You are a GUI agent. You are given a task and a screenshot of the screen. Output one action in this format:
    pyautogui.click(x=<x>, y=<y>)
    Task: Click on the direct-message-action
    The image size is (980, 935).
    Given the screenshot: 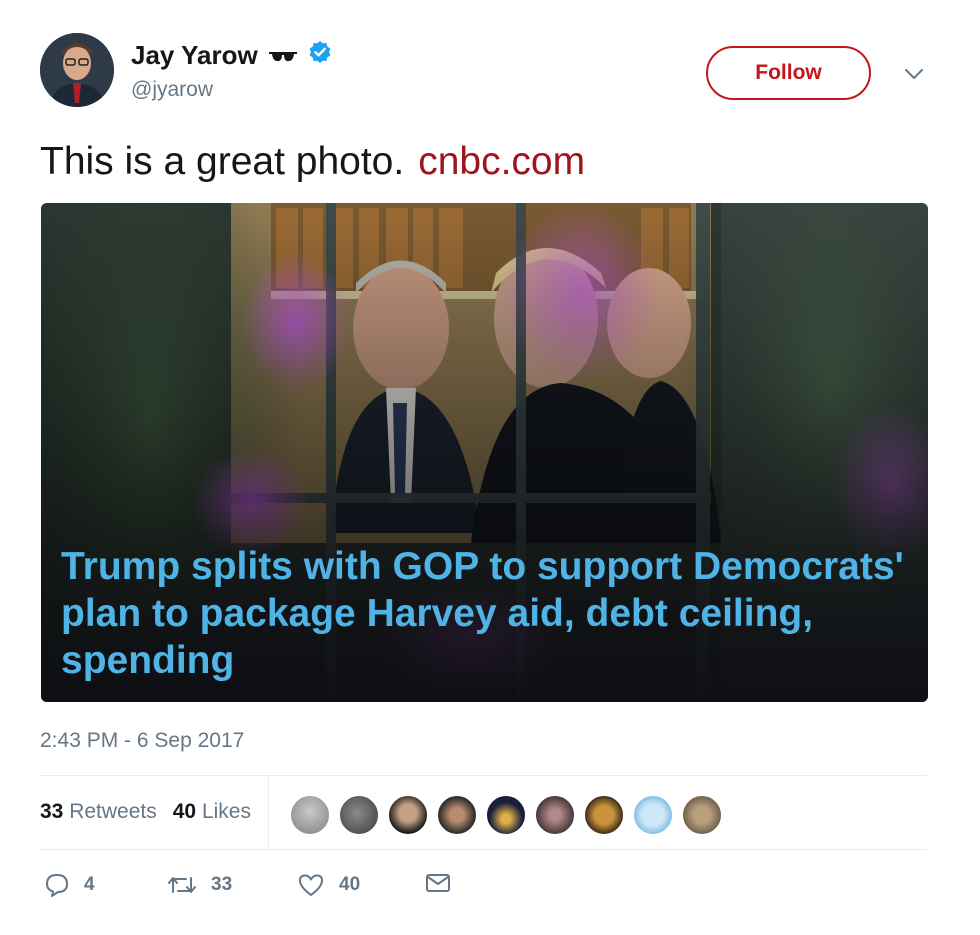 What is the action you would take?
    pyautogui.click(x=438, y=883)
    